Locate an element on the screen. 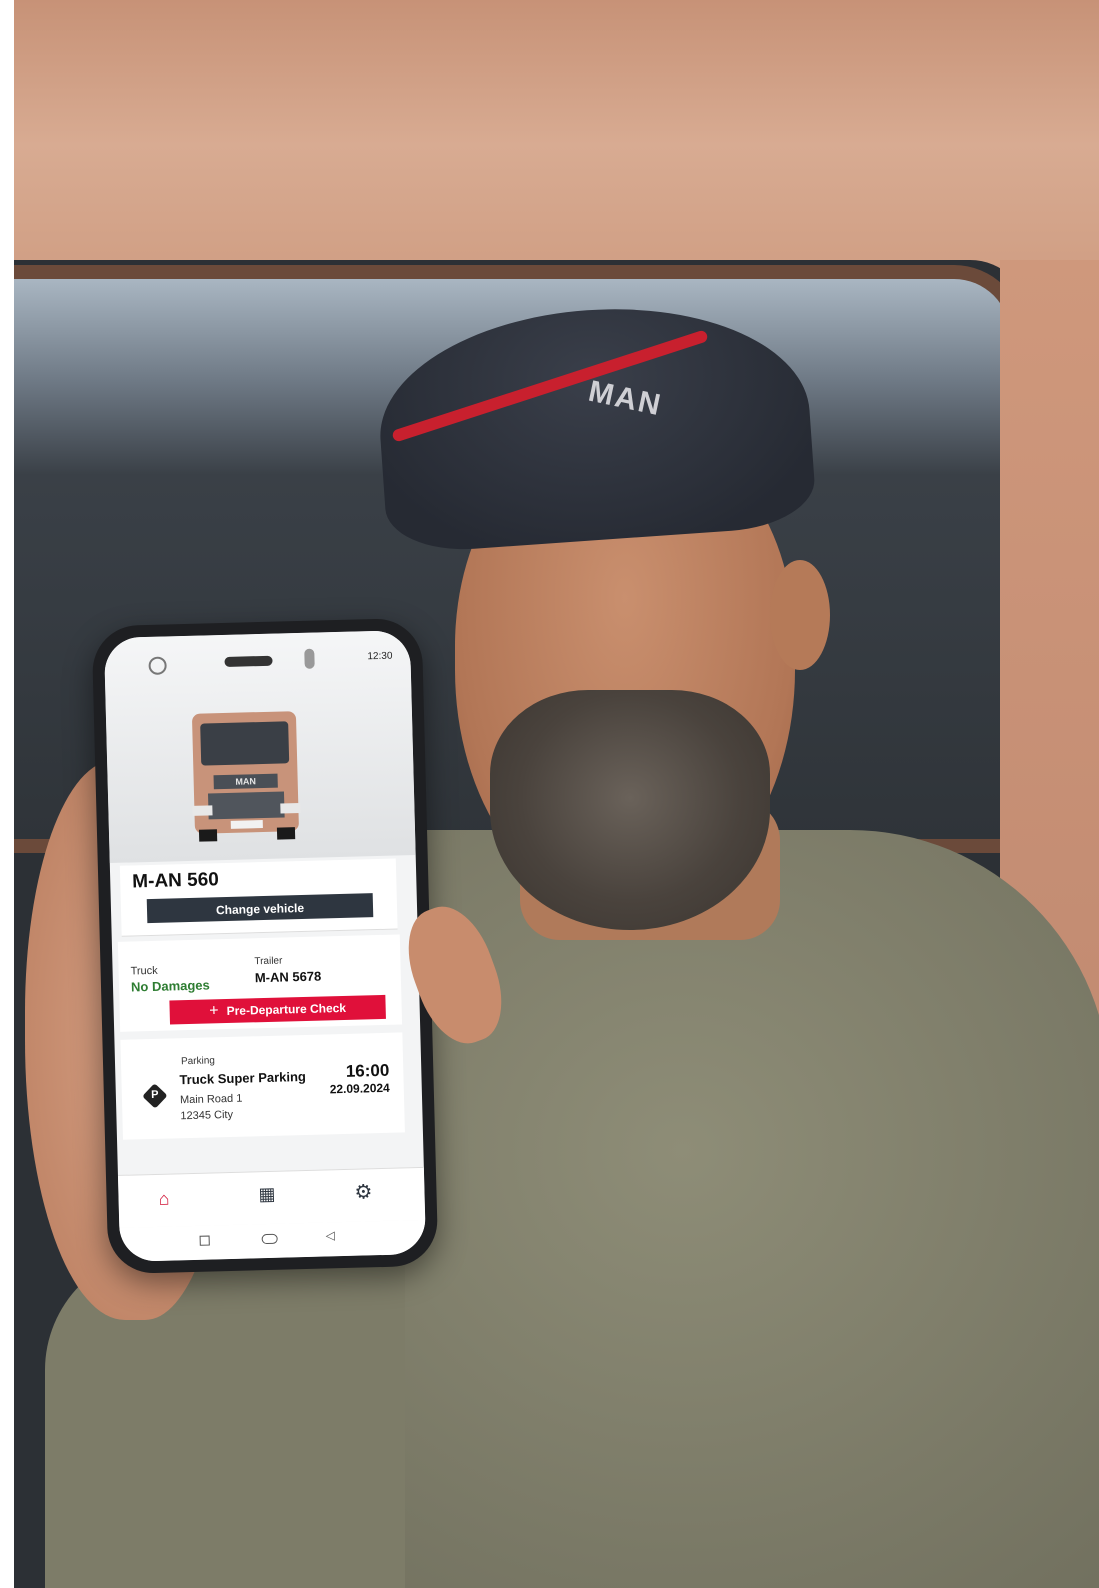 This screenshot has height=1588, width=1099. system-nav-bar: ◁ is located at coordinates (273, 1240).